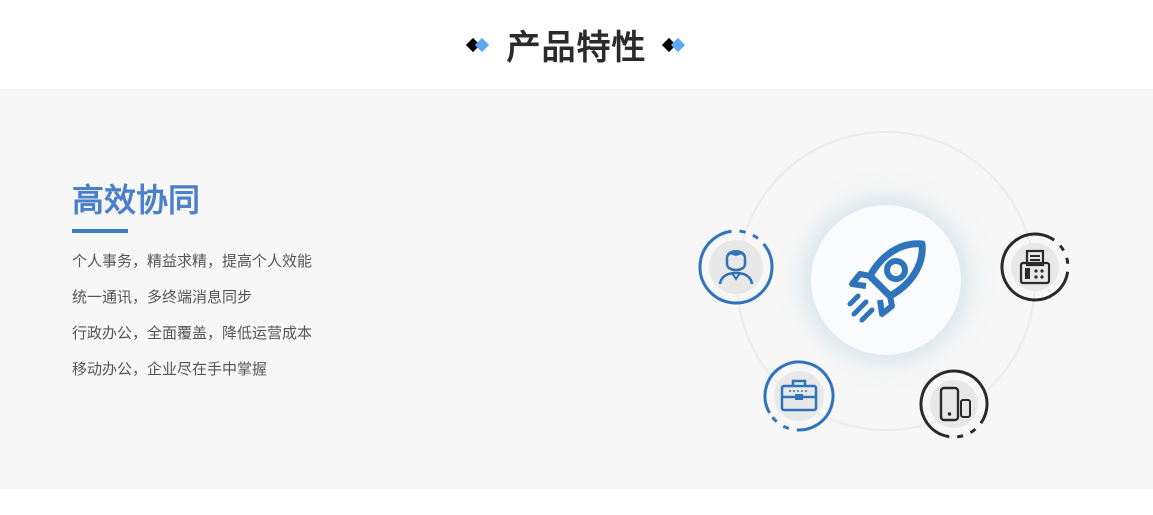  I want to click on node-fax, so click(1035, 267).